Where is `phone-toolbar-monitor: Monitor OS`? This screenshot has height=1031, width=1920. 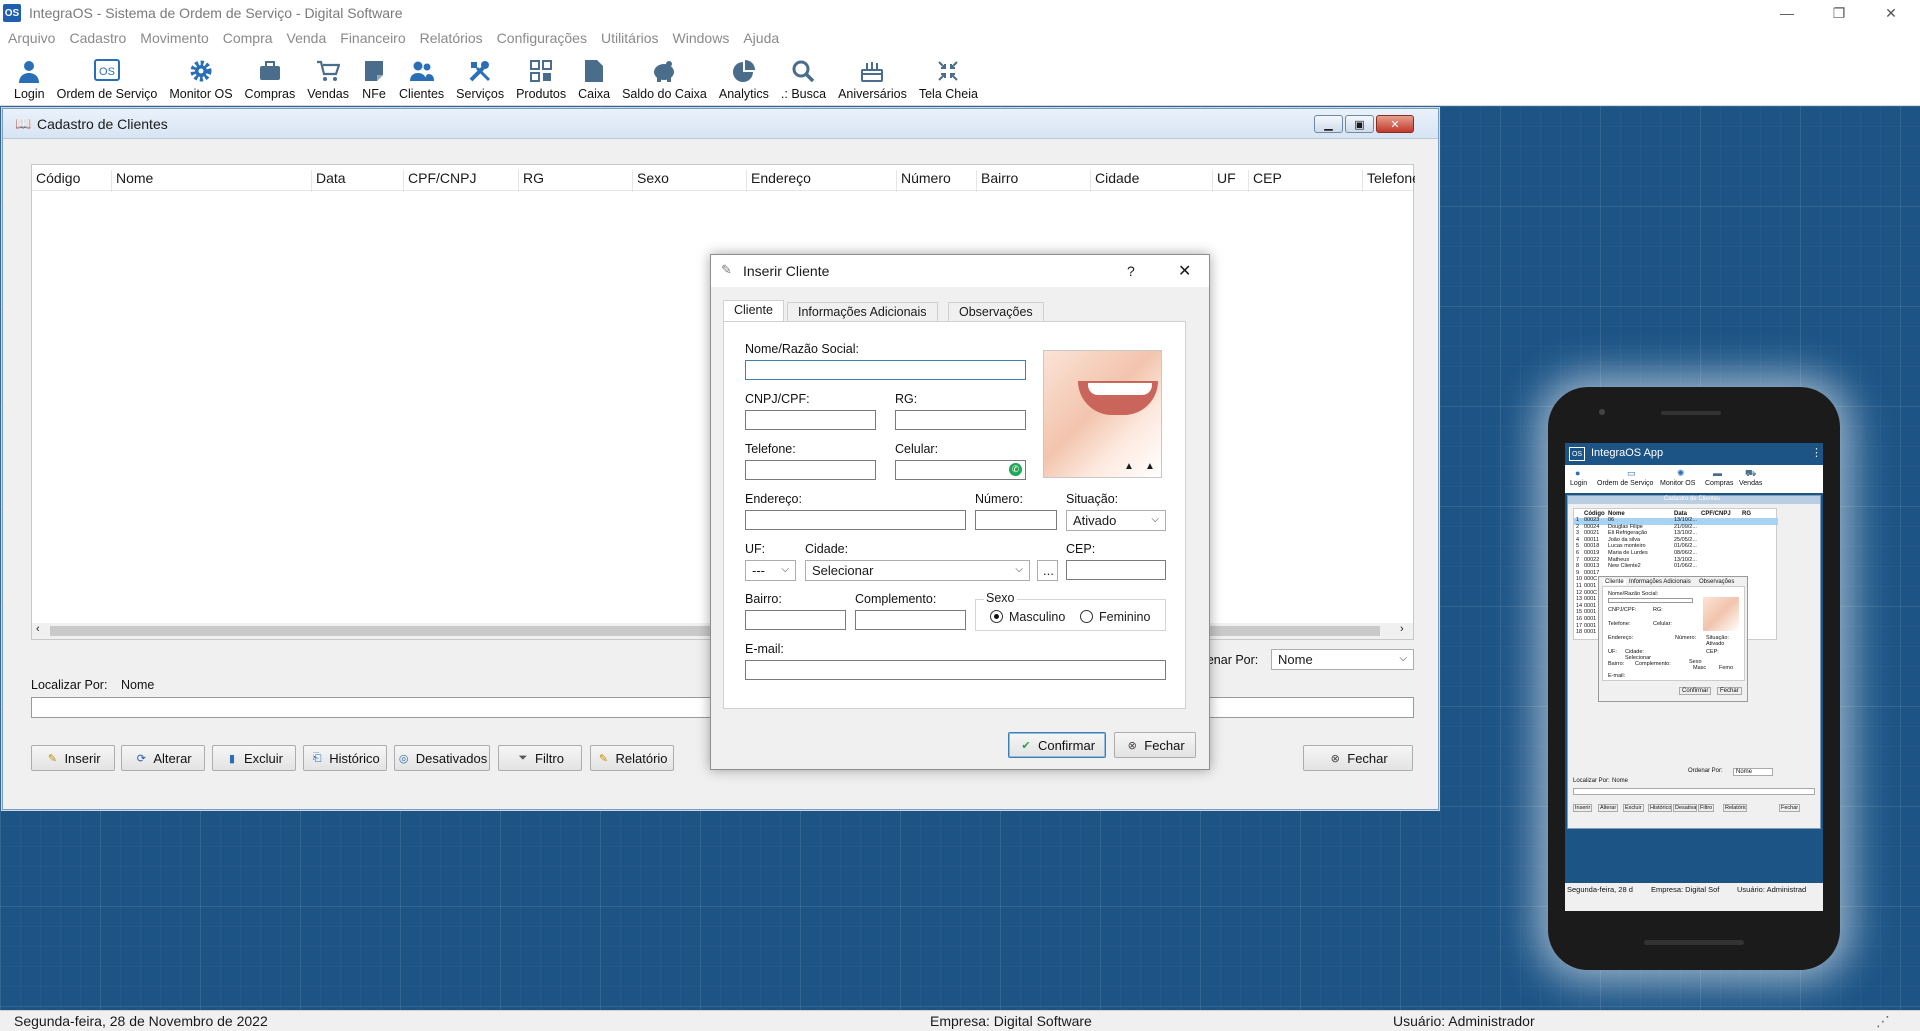
phone-toolbar-monitor: Monitor OS is located at coordinates (1677, 483).